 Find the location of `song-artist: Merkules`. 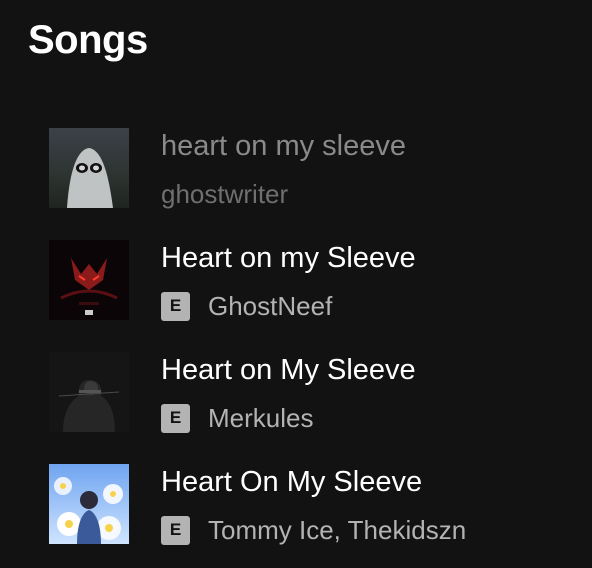

song-artist: Merkules is located at coordinates (260, 418).